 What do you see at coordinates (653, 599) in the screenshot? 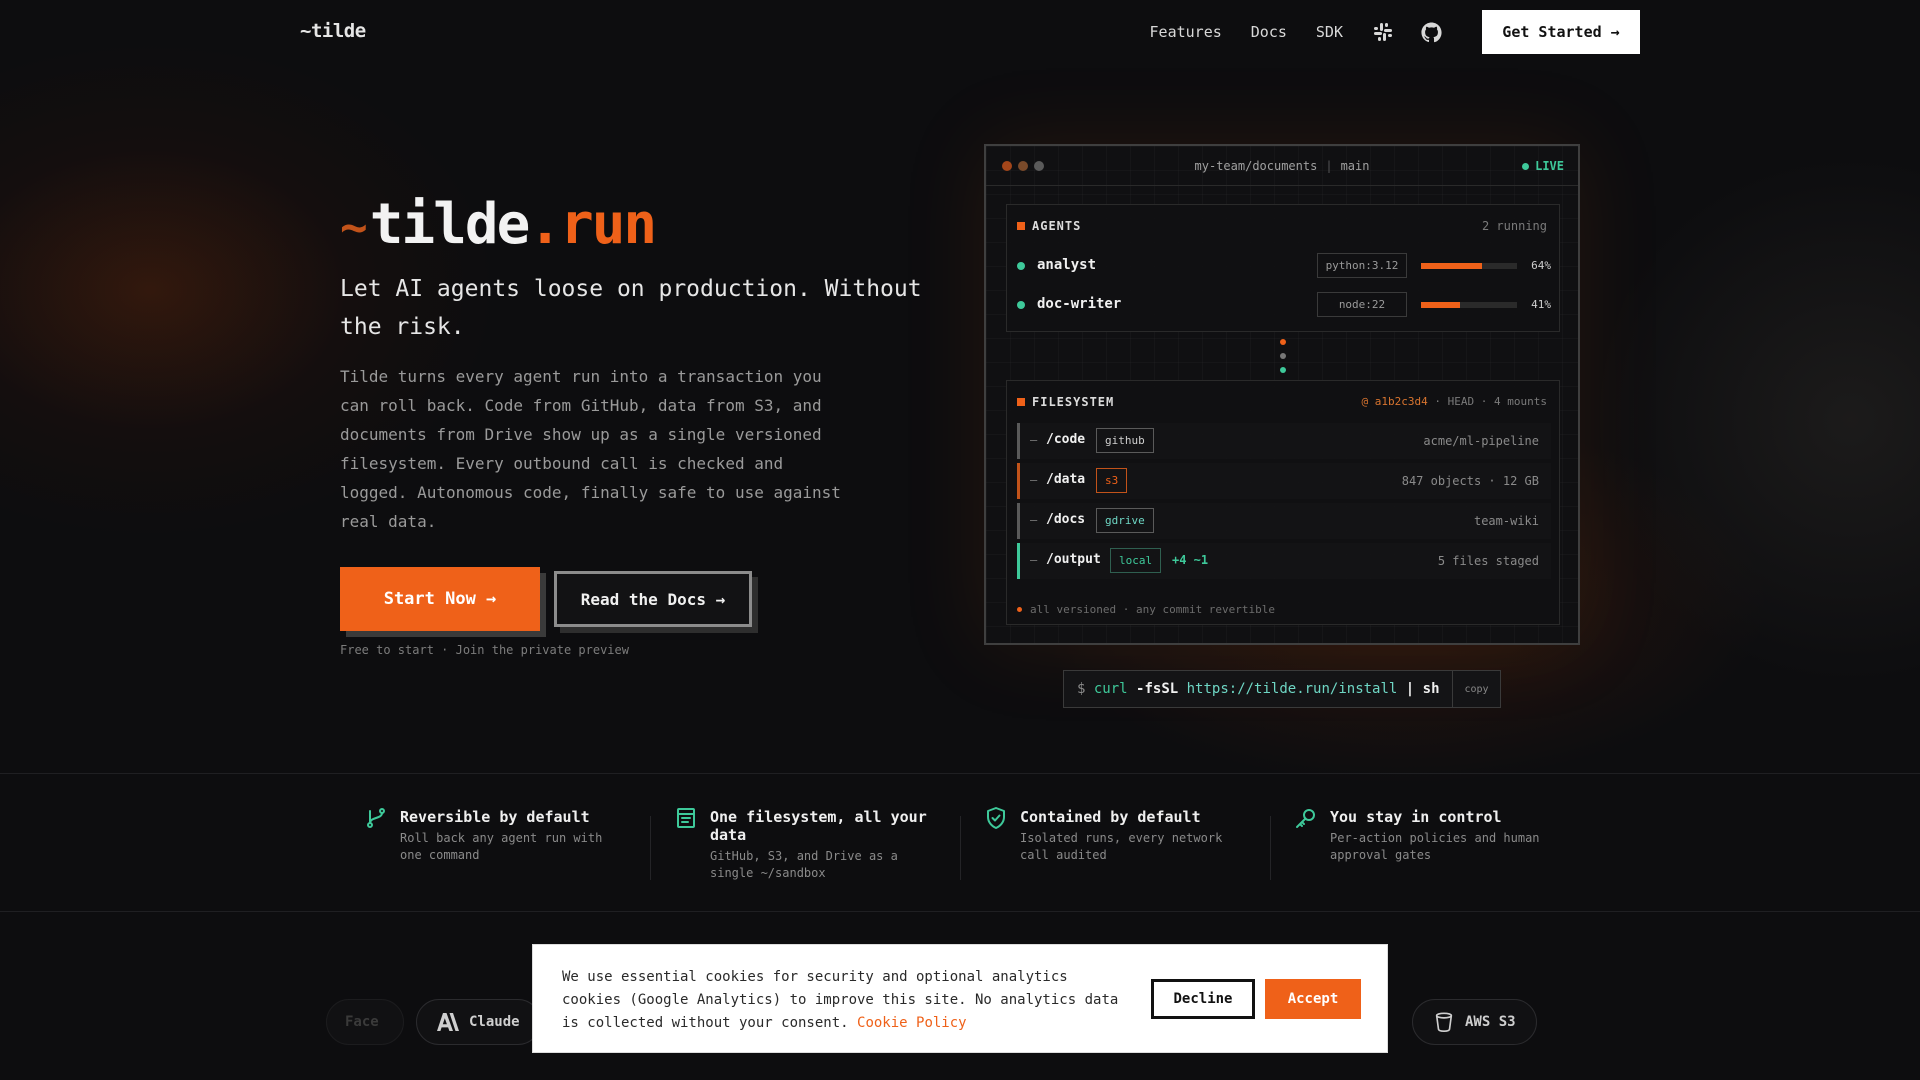
I see `read-docs-button: Read the Docs →` at bounding box center [653, 599].